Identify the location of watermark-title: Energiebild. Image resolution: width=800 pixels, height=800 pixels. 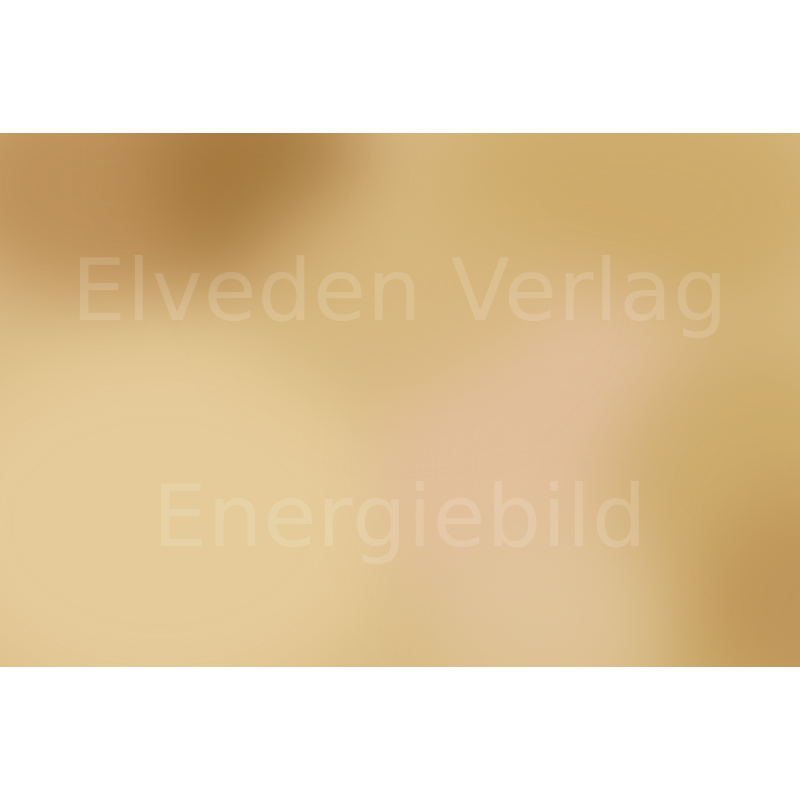
(400, 517).